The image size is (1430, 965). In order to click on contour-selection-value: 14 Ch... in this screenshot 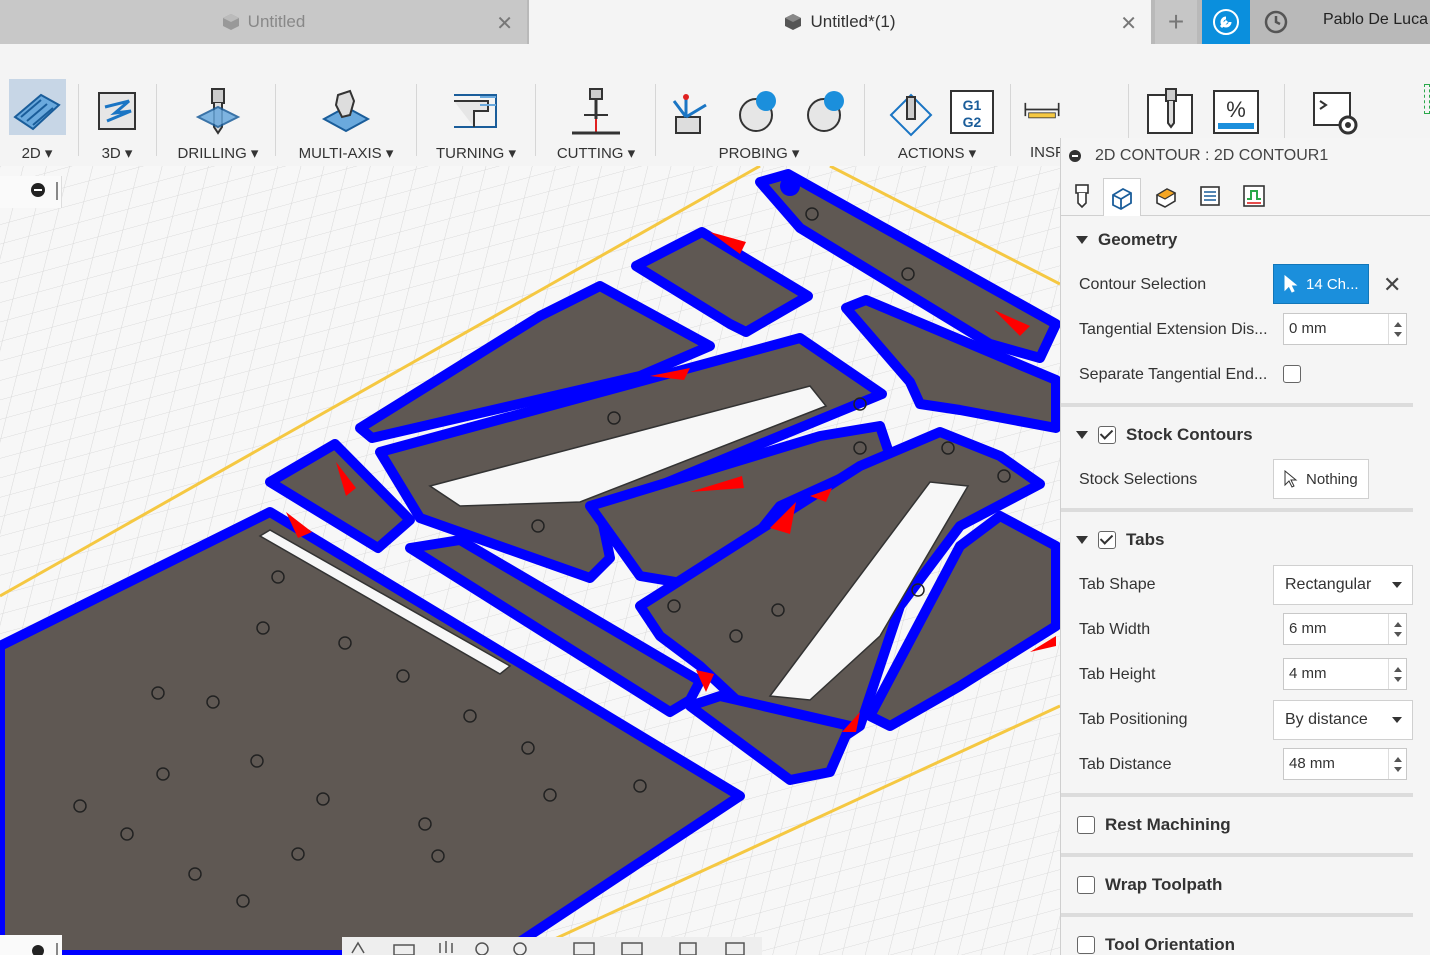, I will do `click(1332, 284)`.